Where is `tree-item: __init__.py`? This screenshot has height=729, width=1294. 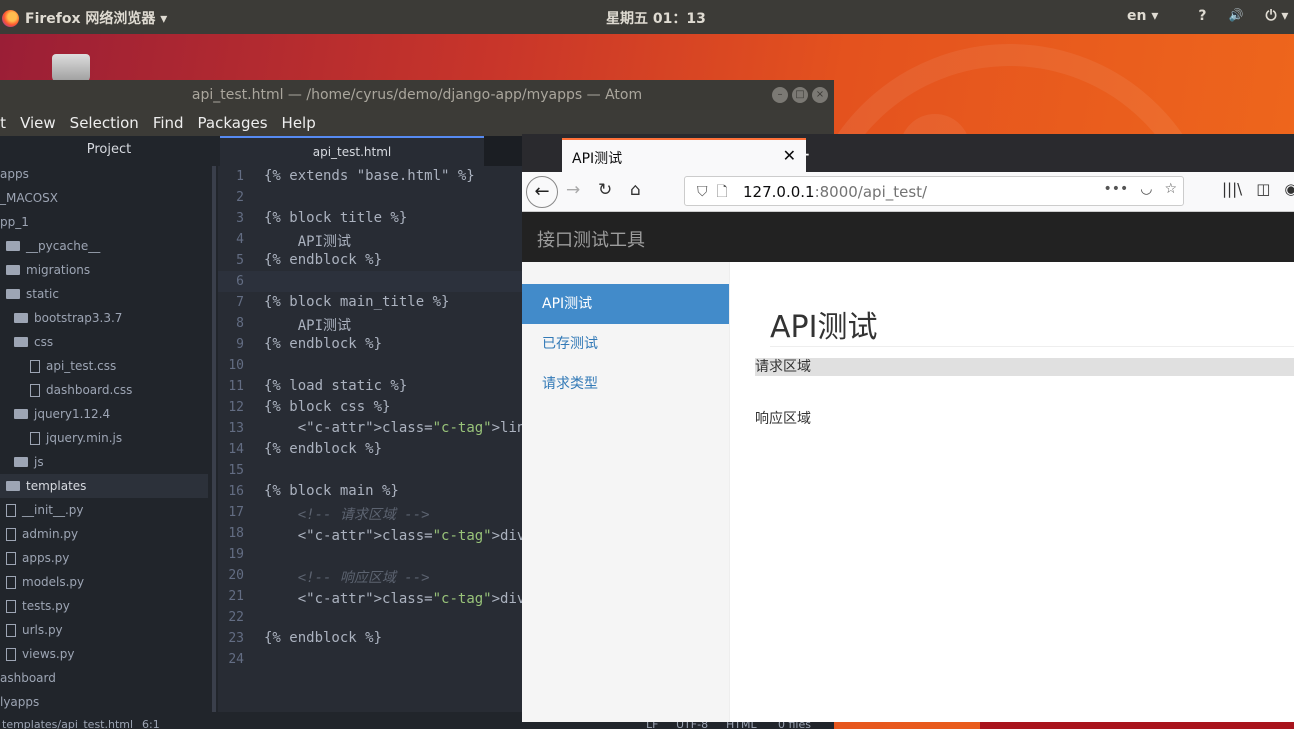
tree-item: __init__.py is located at coordinates (104, 510).